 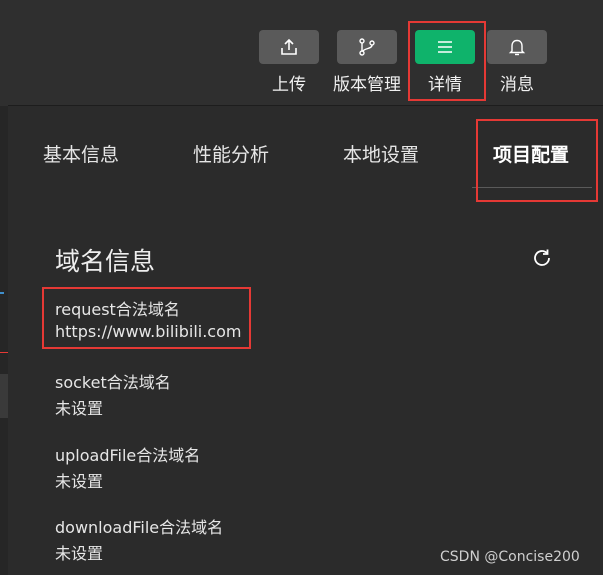 I want to click on menu-icon, so click(x=445, y=47).